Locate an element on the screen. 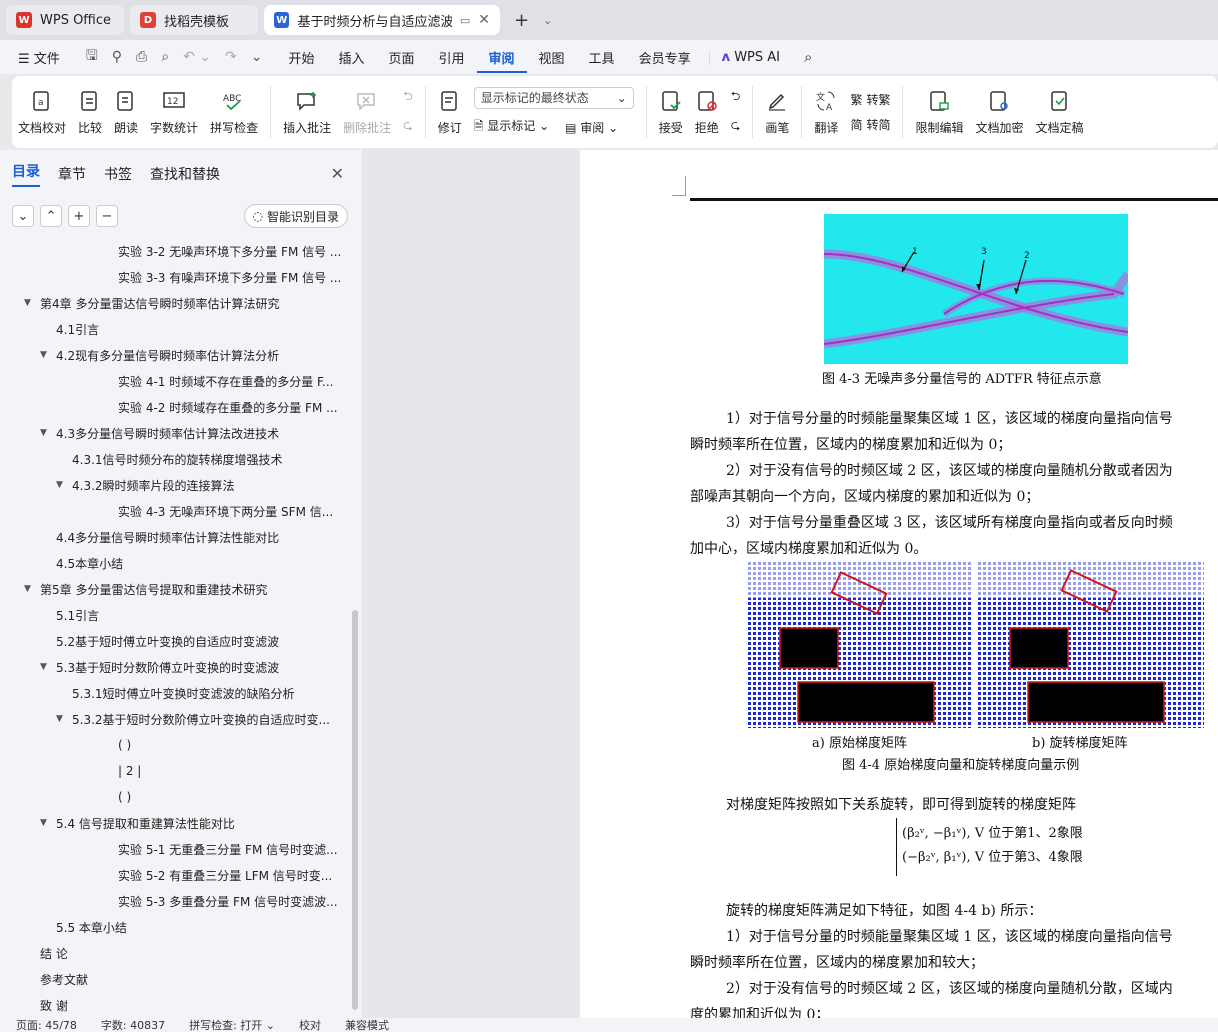 Image resolution: width=1218 pixels, height=1032 pixels. chevron-down-icon: ⌄ is located at coordinates (547, 20).